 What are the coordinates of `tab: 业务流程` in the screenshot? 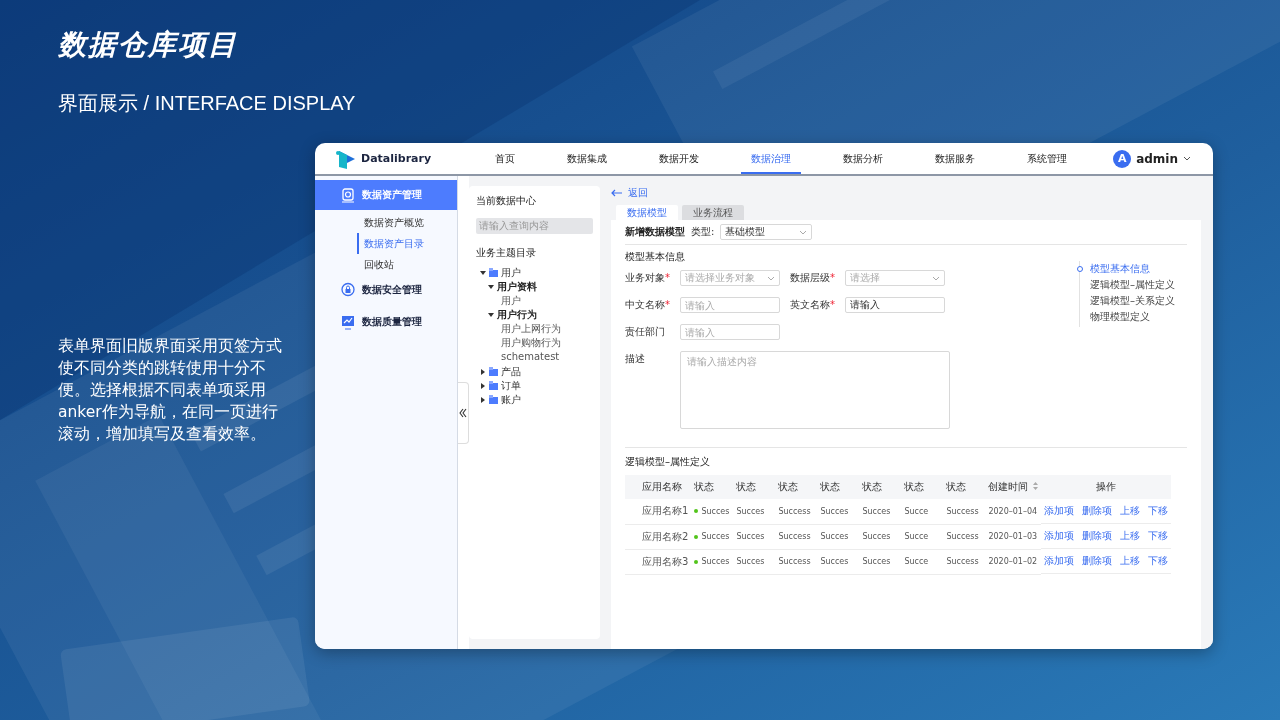 It's located at (713, 212).